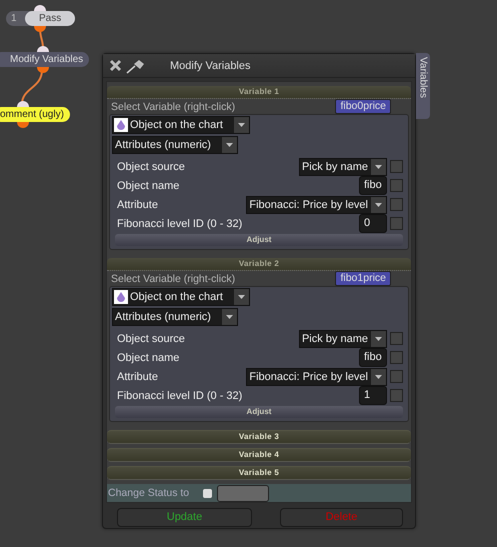 Image resolution: width=497 pixels, height=547 pixels. What do you see at coordinates (259, 473) in the screenshot?
I see `section-header: Variable 5` at bounding box center [259, 473].